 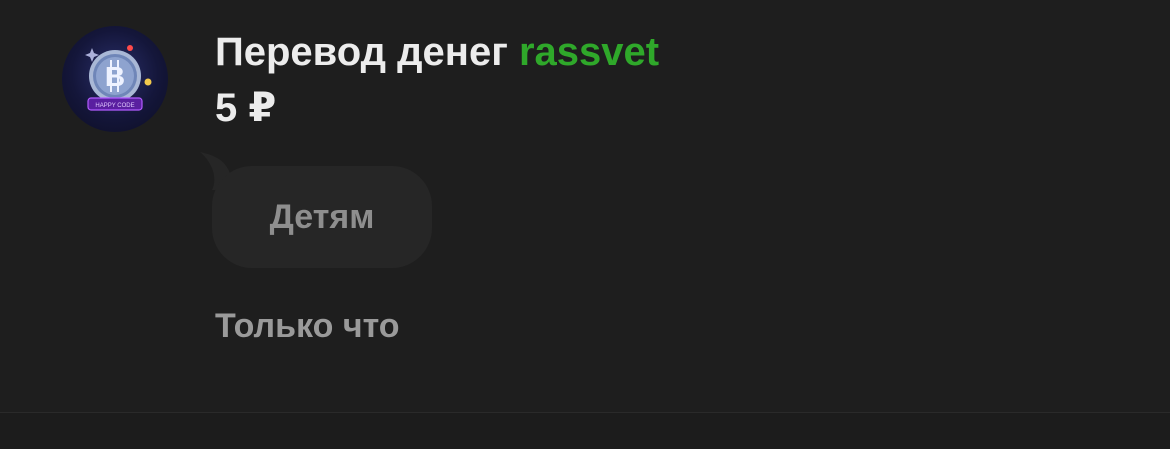 I want to click on message-text: Детям, so click(x=322, y=217).